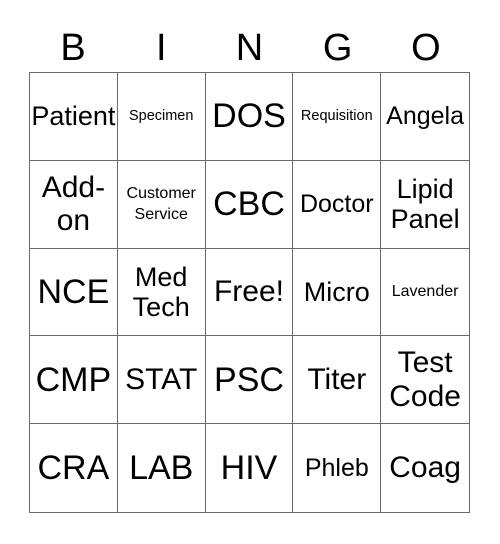 The width and height of the screenshot is (500, 544). What do you see at coordinates (425, 380) in the screenshot?
I see `bingo-cell: Test Code` at bounding box center [425, 380].